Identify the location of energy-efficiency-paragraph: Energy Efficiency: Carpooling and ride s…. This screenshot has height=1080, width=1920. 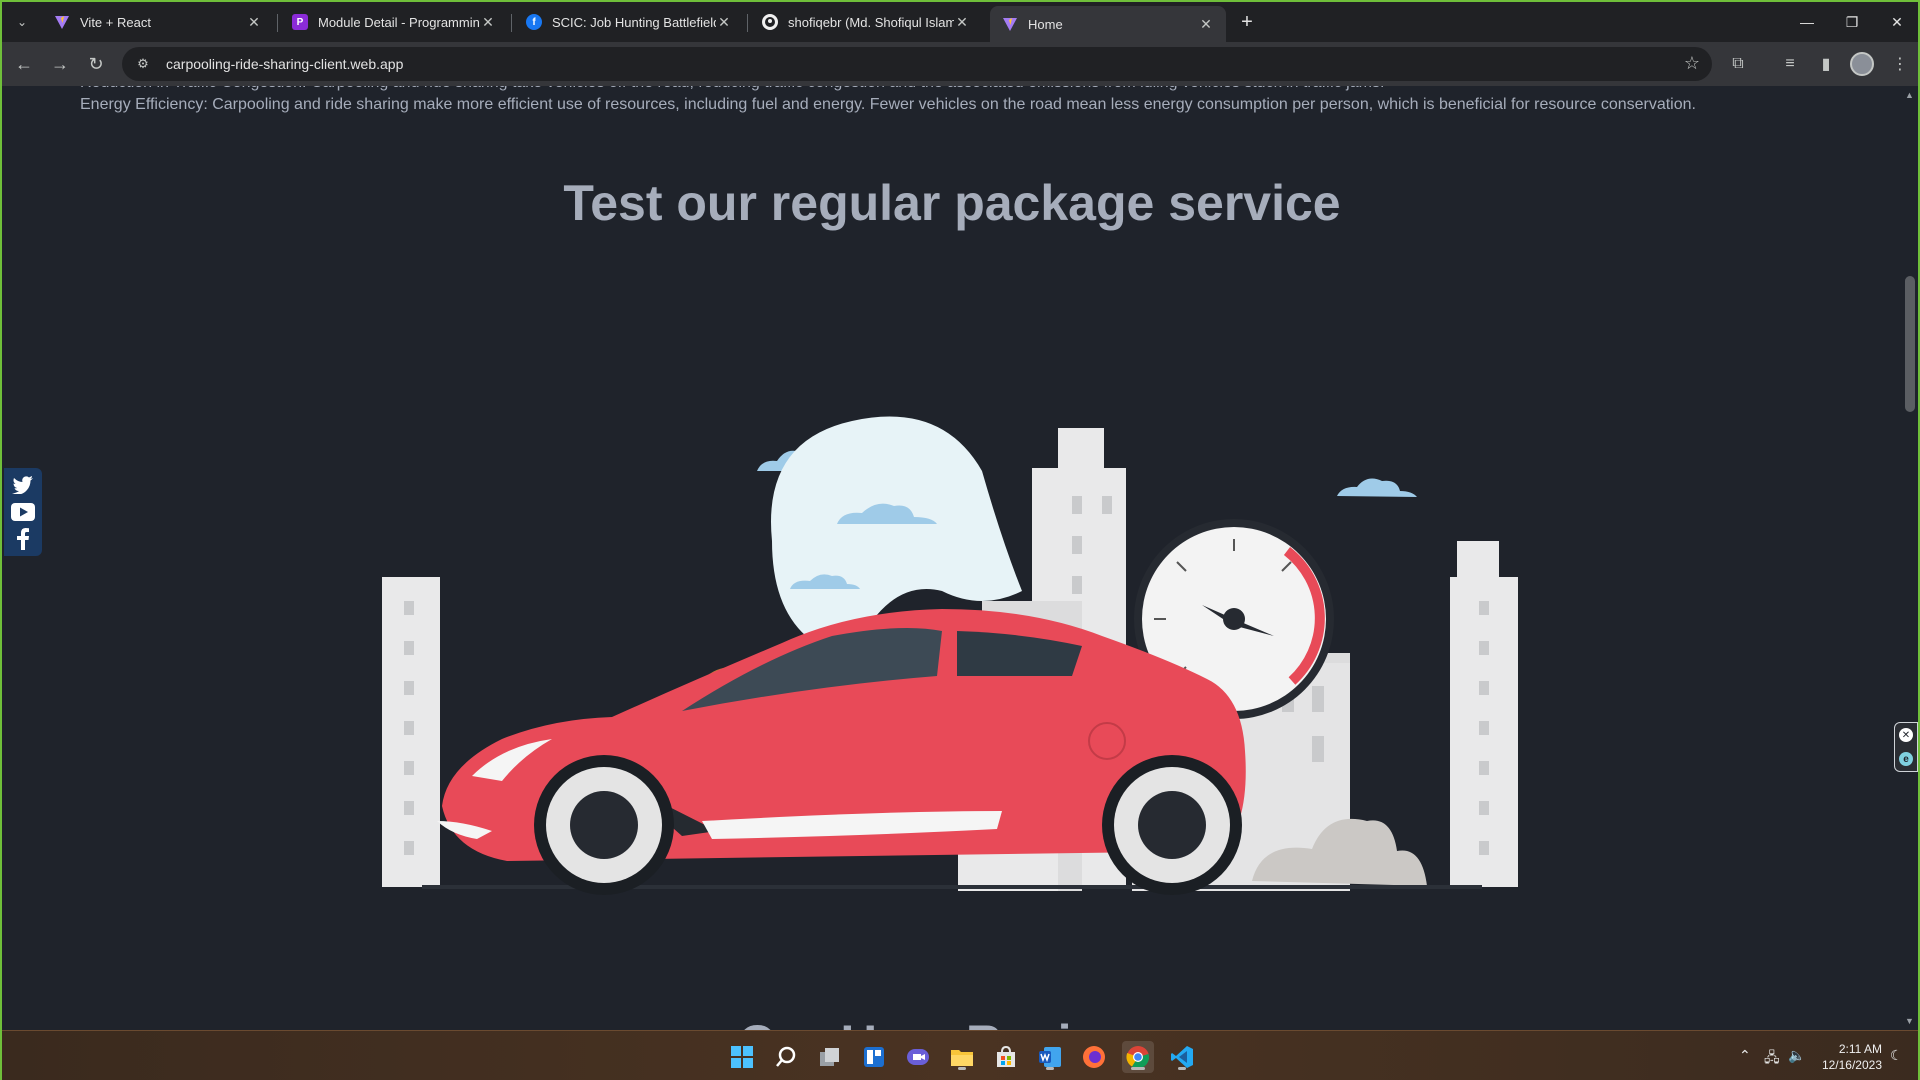
(888, 104).